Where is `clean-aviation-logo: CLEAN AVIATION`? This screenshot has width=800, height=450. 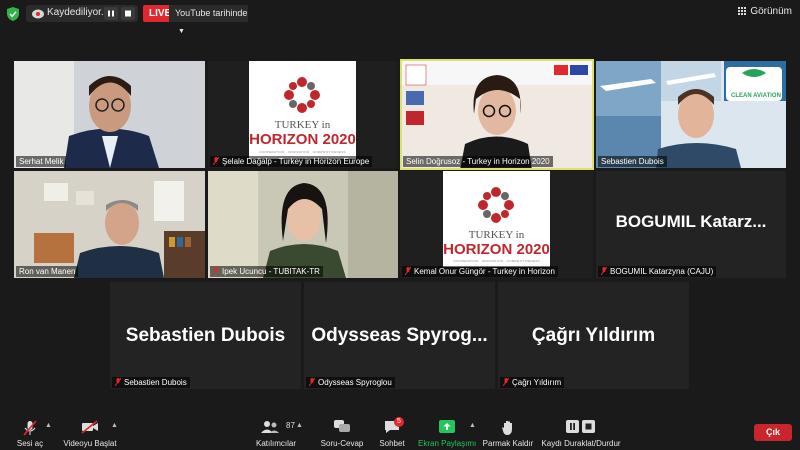
clean-aviation-logo: CLEAN AVIATION is located at coordinates (756, 96).